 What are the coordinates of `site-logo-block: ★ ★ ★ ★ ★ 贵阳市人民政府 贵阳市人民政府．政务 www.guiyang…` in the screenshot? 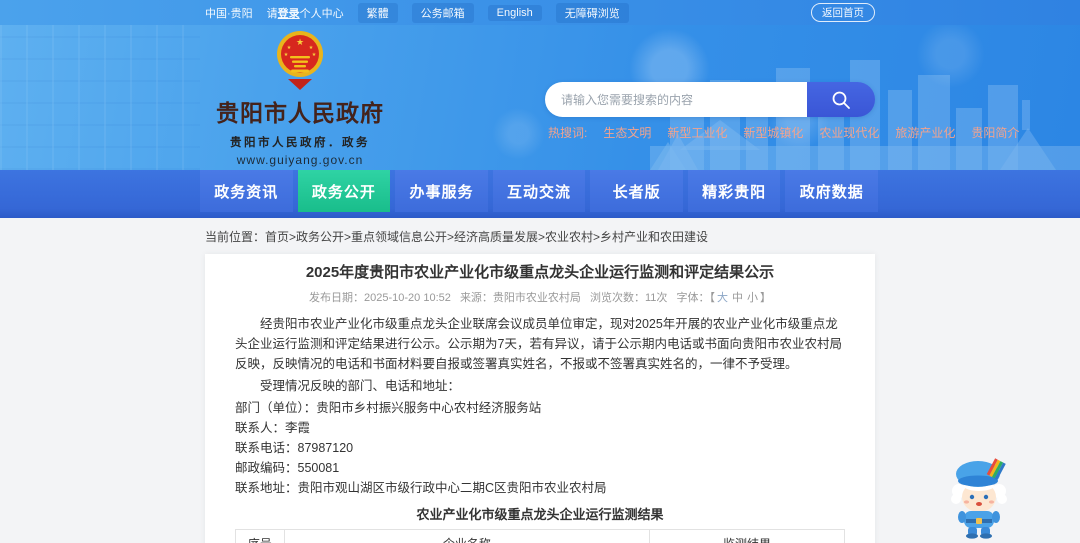 It's located at (300, 98).